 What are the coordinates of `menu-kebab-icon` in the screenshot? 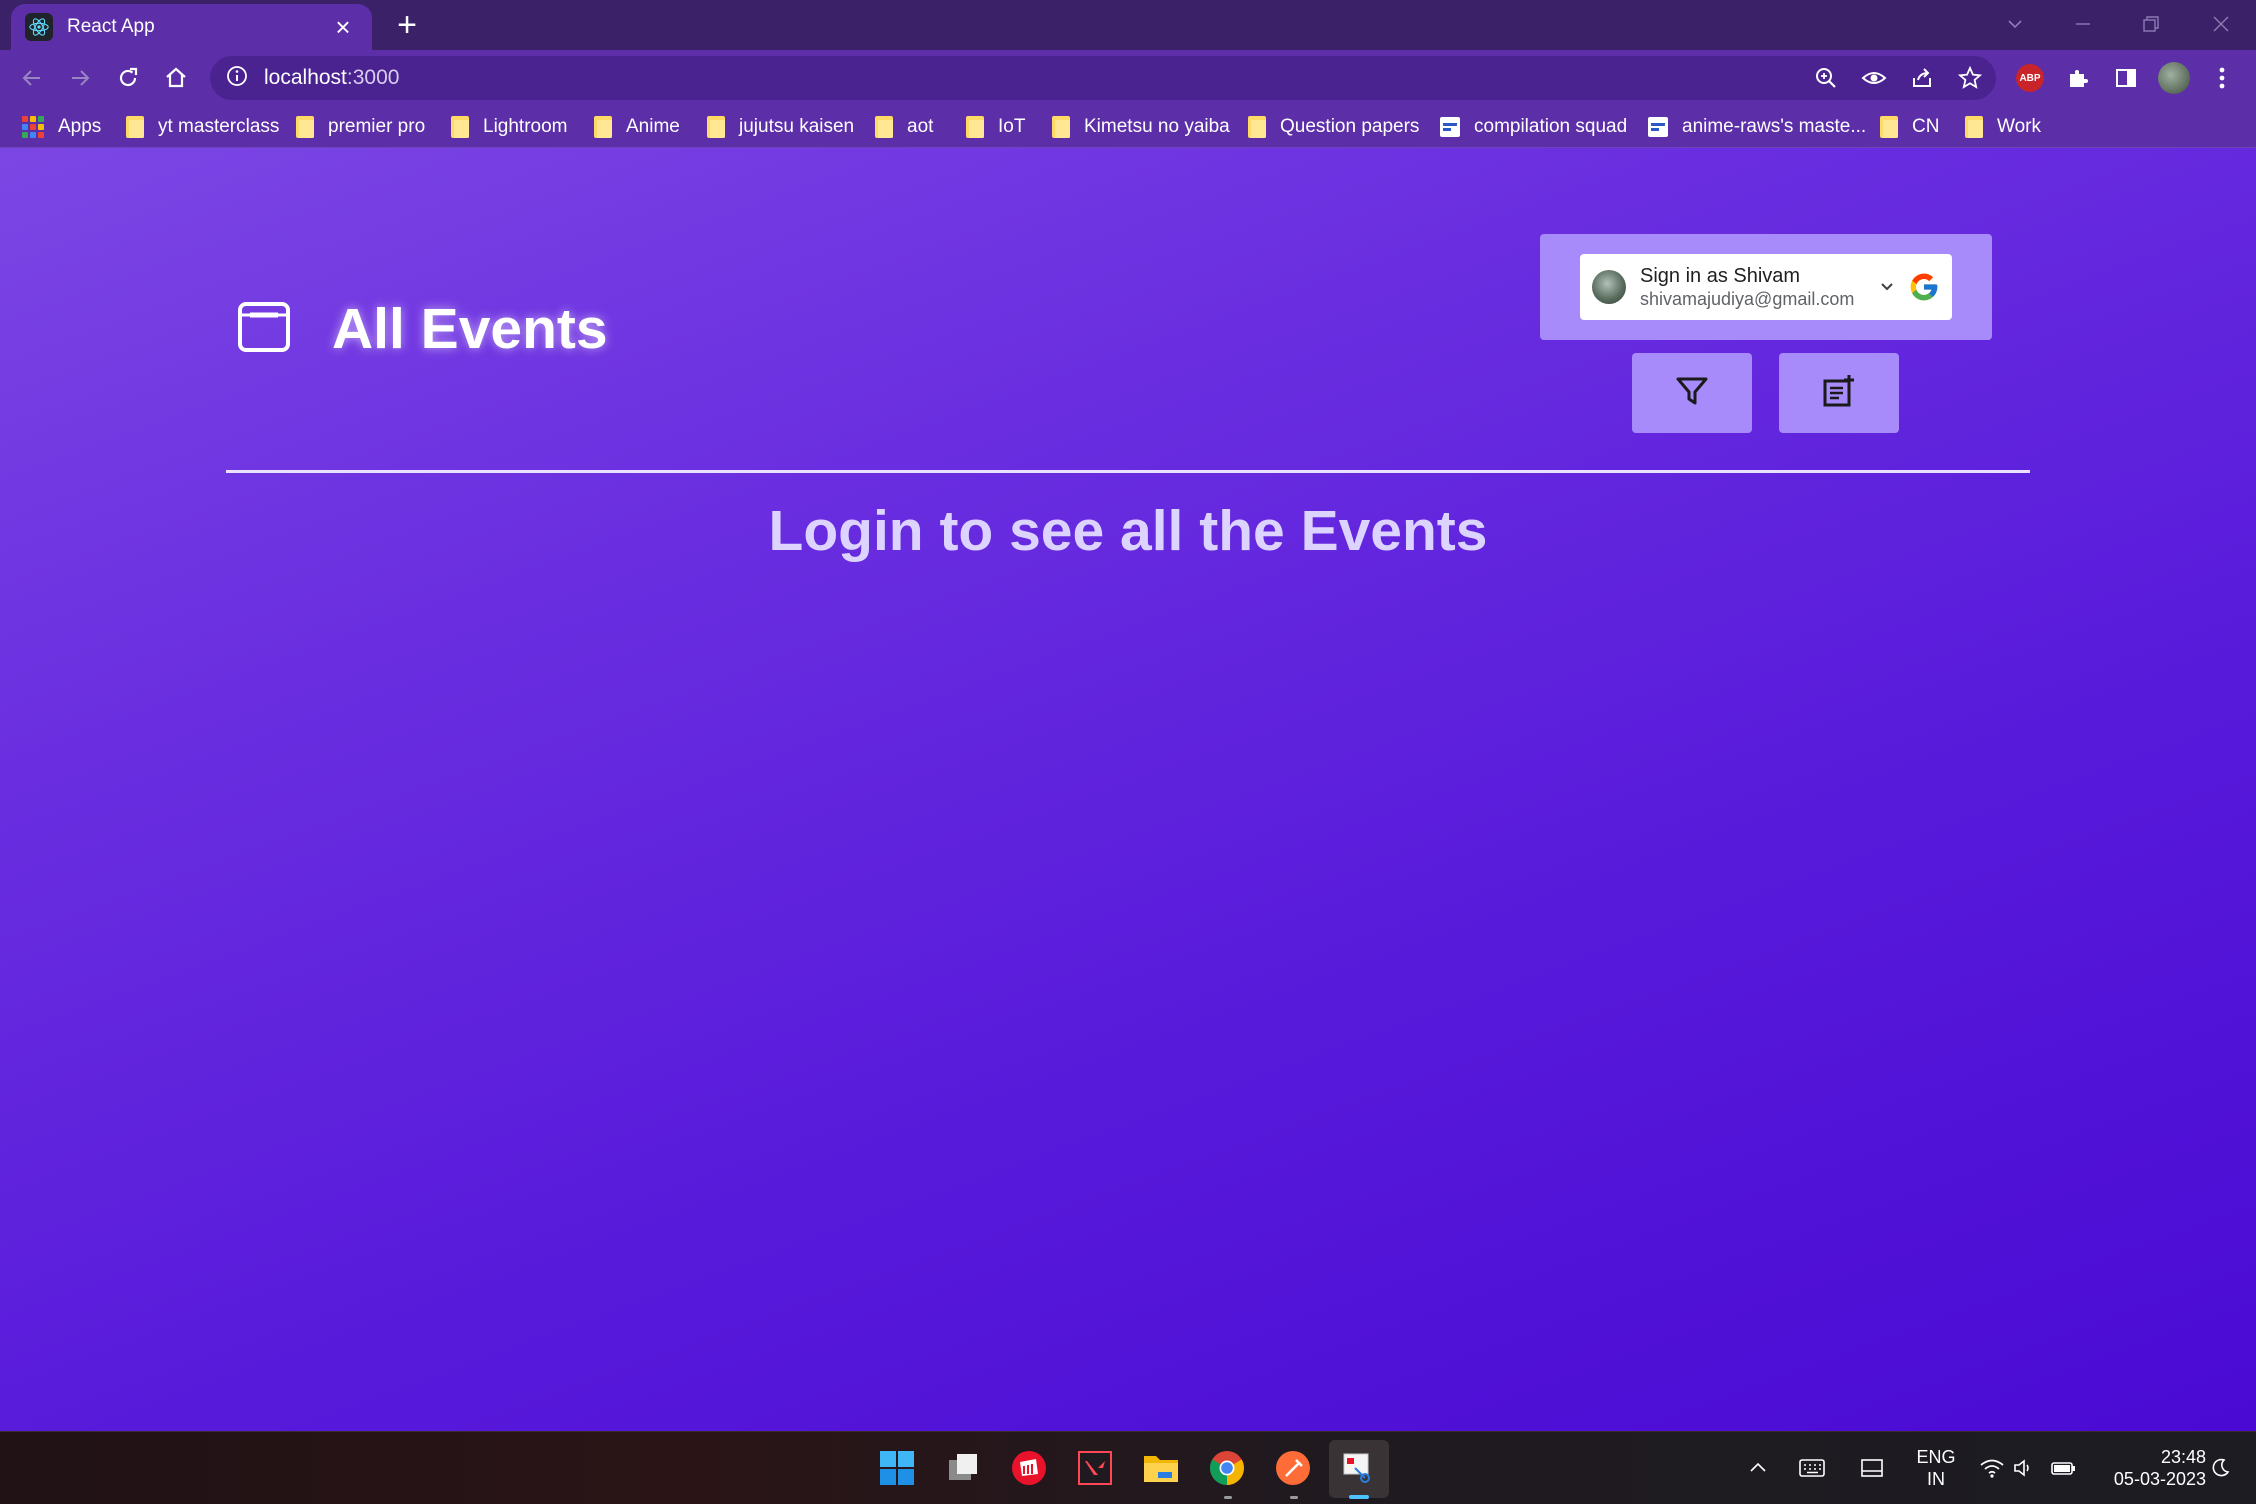 It's located at (2222, 78).